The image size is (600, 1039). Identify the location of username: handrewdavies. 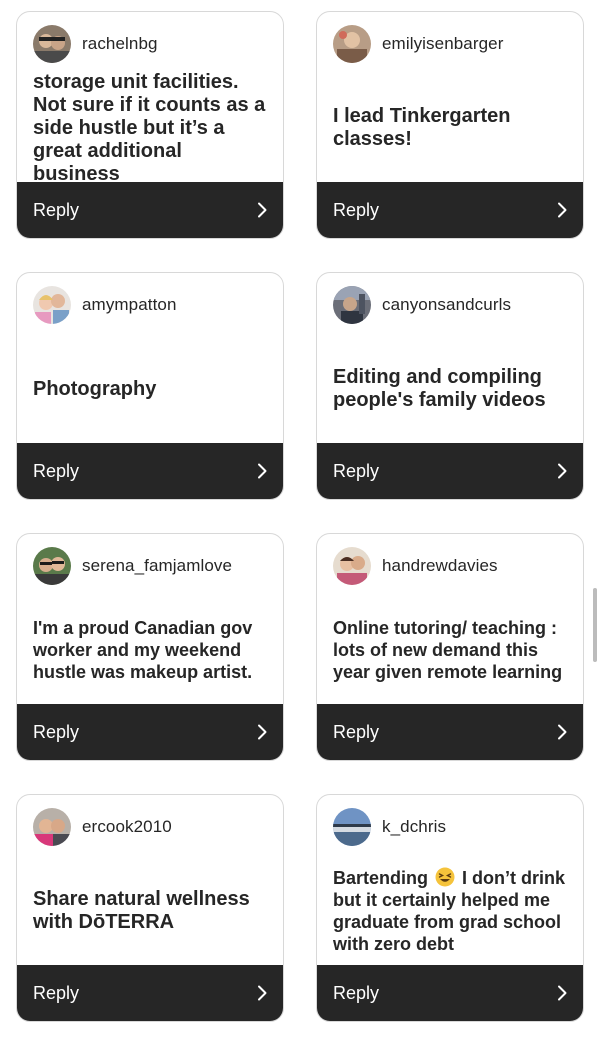
(440, 566).